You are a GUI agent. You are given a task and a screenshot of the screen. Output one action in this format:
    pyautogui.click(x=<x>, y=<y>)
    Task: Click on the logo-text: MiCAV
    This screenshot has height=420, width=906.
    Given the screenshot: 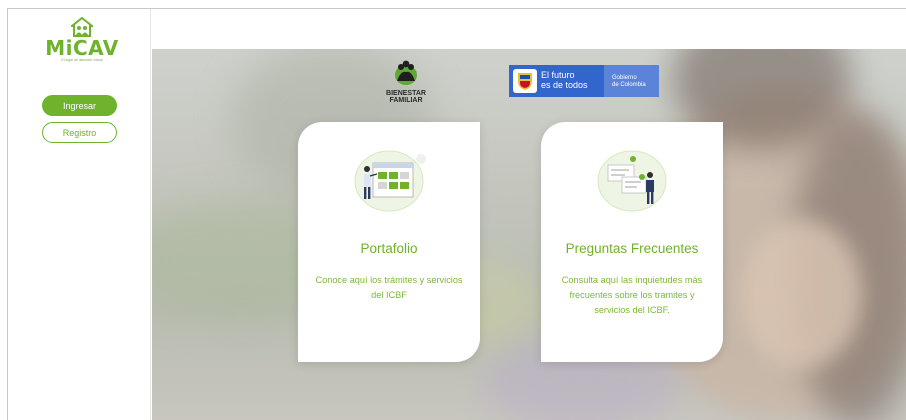 What is the action you would take?
    pyautogui.click(x=82, y=48)
    